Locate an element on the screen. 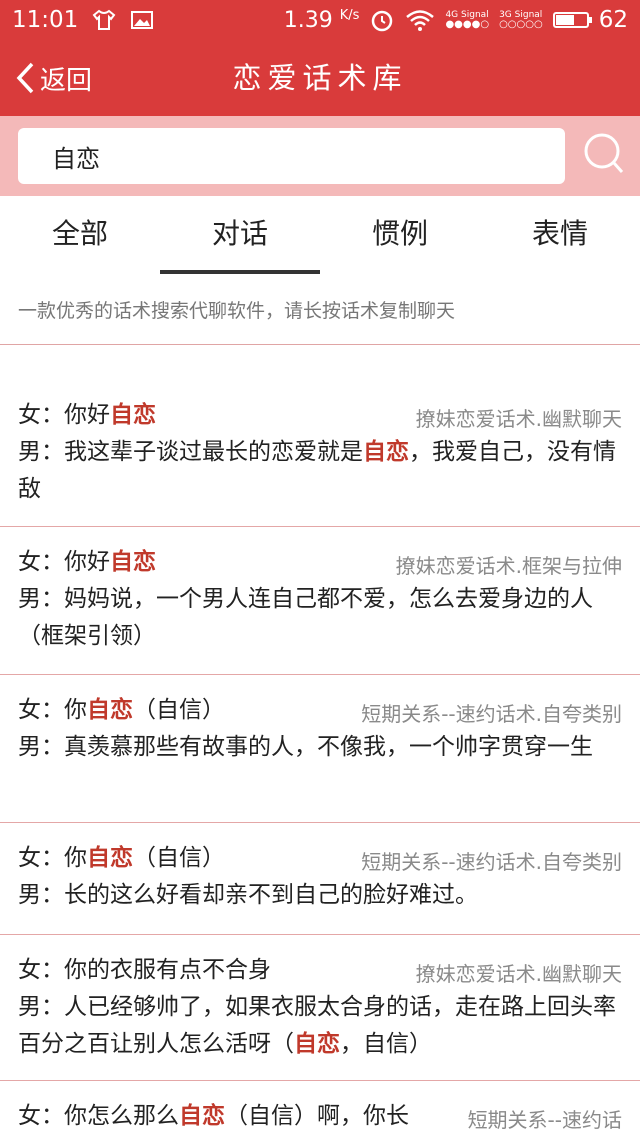 Image resolution: width=640 pixels, height=1138 pixels. signal-4g: 4G Signal ●●●●○ is located at coordinates (467, 20).